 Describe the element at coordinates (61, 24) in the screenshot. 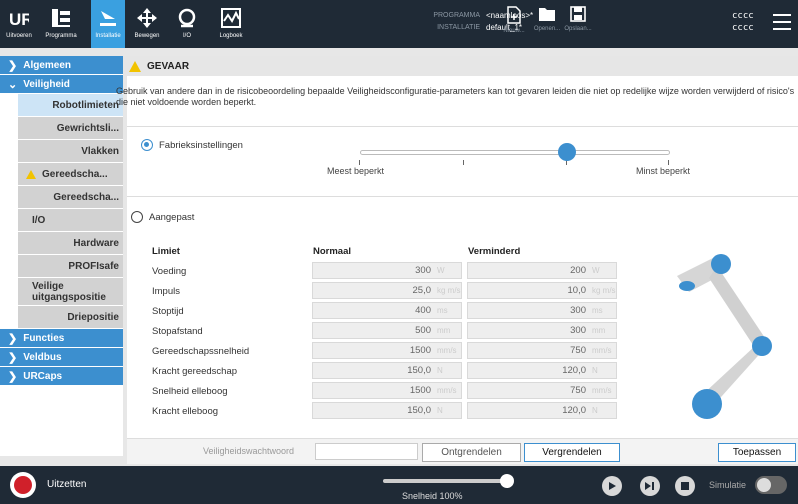

I see `nav-program: Programma` at that location.